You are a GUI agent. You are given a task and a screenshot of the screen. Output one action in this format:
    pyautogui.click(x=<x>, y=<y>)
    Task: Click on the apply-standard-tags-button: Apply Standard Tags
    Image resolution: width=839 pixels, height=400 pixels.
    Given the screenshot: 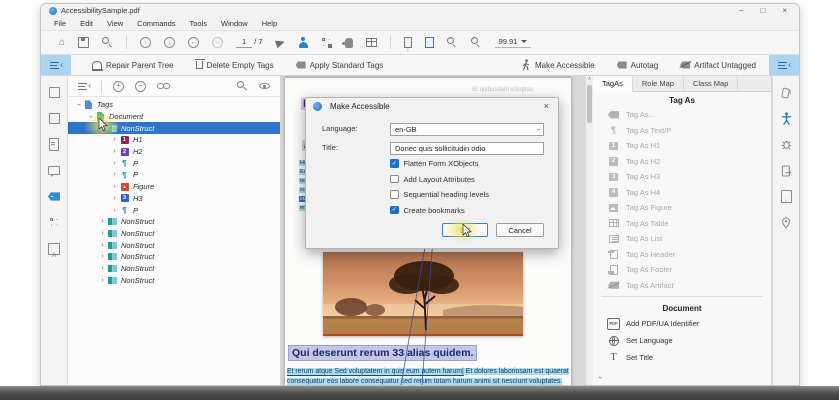 What is the action you would take?
    pyautogui.click(x=340, y=65)
    